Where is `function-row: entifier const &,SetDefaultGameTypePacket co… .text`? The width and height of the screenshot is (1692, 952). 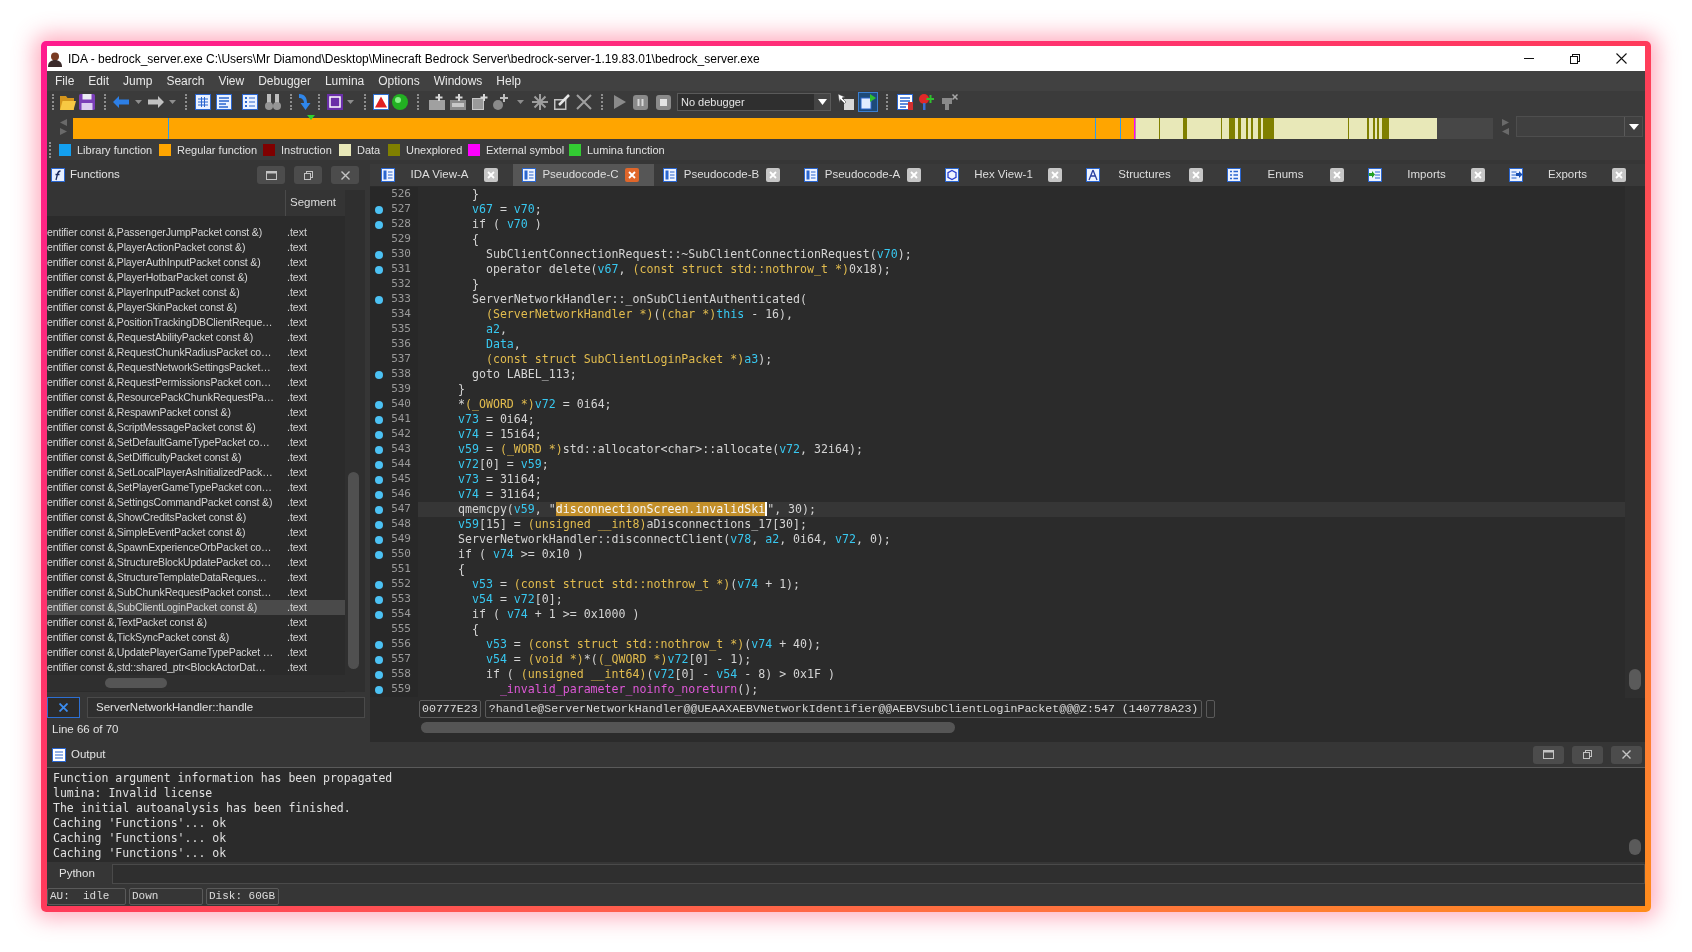
function-row: entifier const &,SetDefaultGameTypePacket co… .text is located at coordinates (196, 442).